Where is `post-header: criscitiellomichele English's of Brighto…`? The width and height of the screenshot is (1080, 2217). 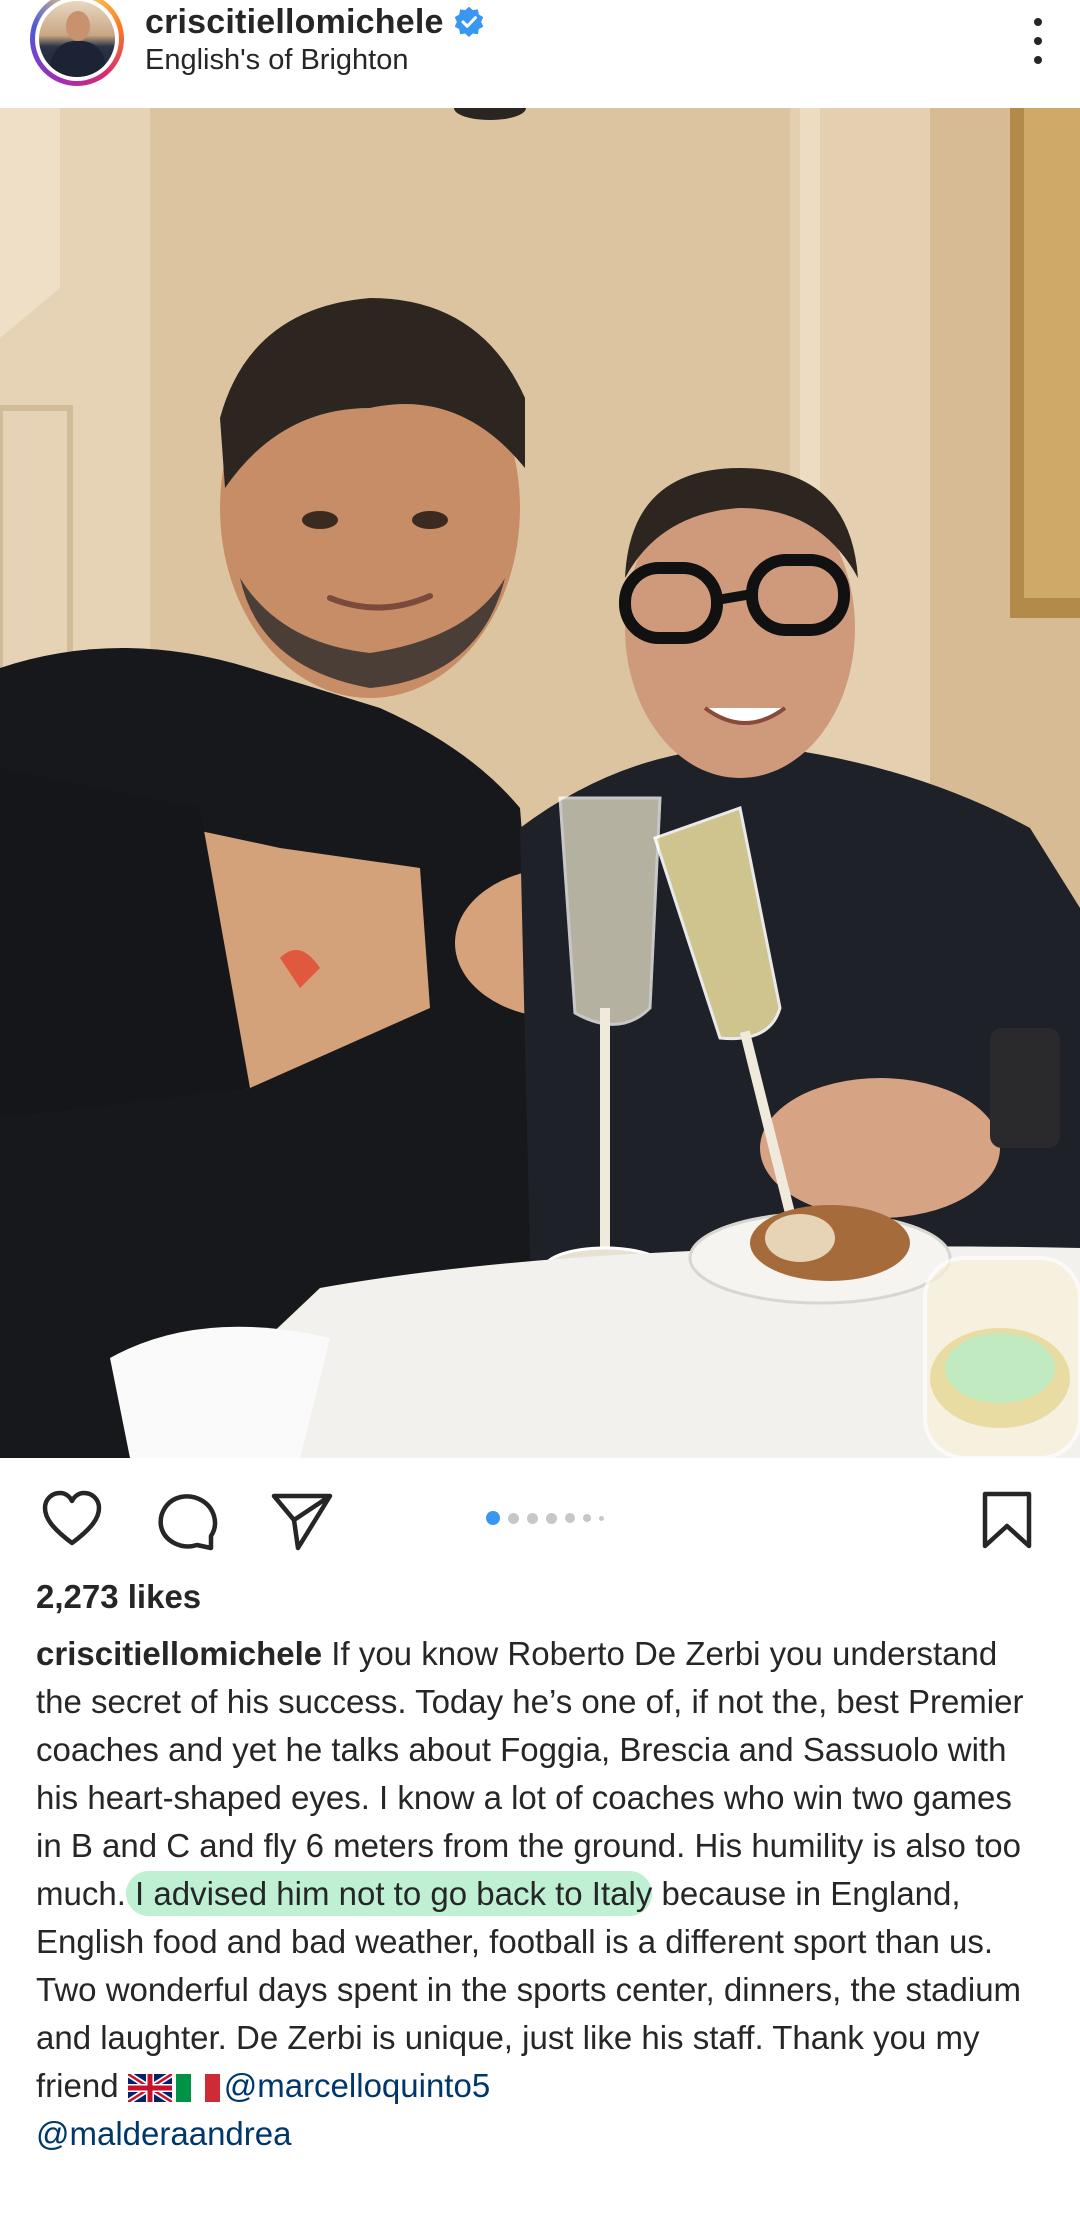
post-header: criscitiellomichele English's of Brighto… is located at coordinates (540, 54).